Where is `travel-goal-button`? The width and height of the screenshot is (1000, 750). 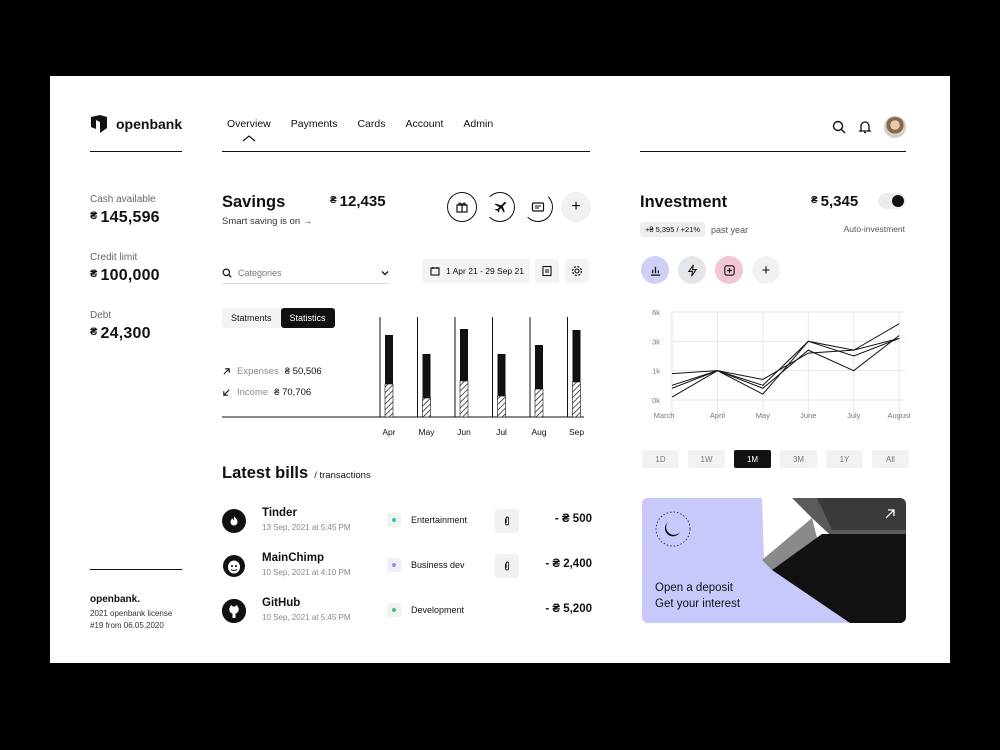 travel-goal-button is located at coordinates (500, 207).